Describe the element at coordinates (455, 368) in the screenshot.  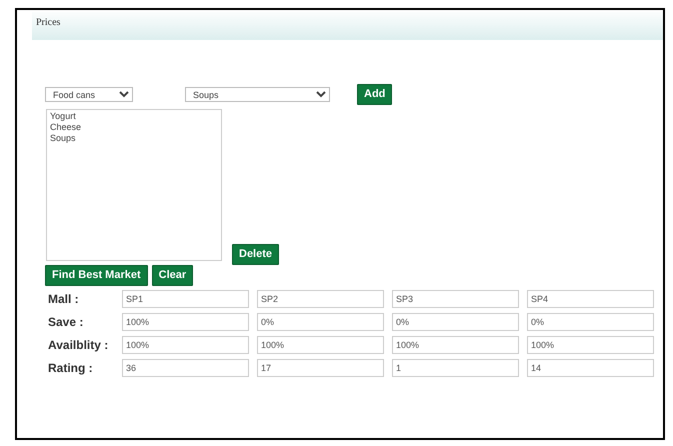
I see `value-field: 1` at that location.